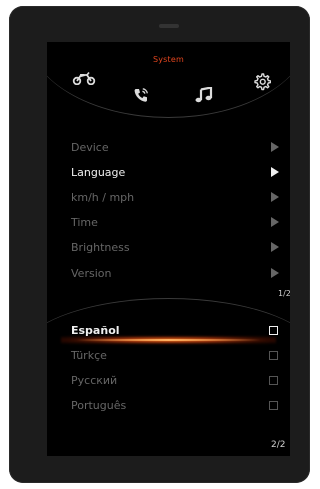 The width and height of the screenshot is (320, 489). What do you see at coordinates (273, 380) in the screenshot?
I see `language-checkbox-russian` at bounding box center [273, 380].